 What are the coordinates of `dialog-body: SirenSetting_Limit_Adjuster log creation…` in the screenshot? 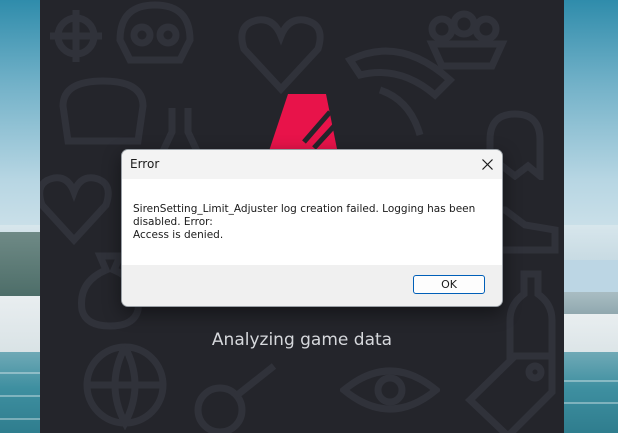 It's located at (312, 222).